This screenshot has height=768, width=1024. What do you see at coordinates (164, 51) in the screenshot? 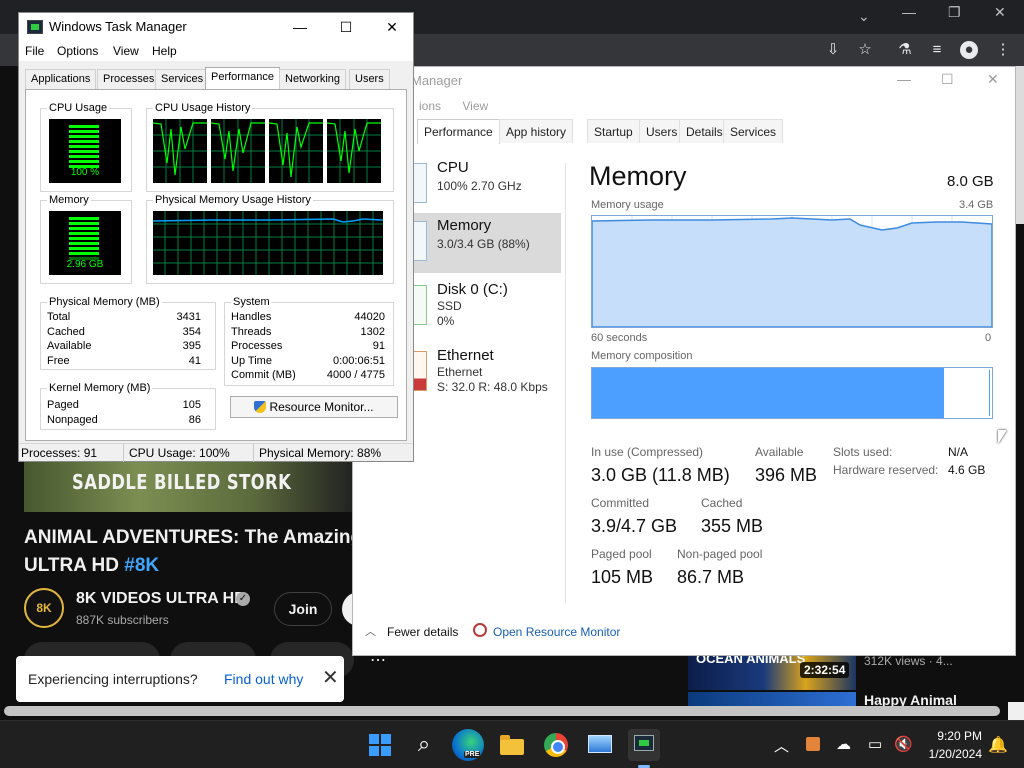
I see `menu-help: Help` at bounding box center [164, 51].